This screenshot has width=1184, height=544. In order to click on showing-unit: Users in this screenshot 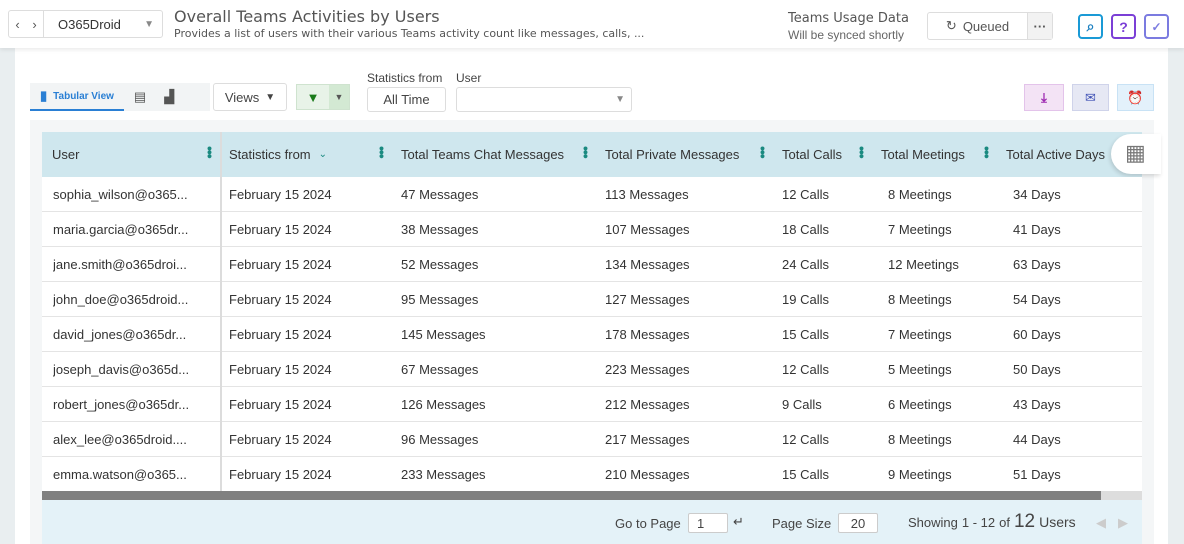, I will do `click(1057, 522)`.